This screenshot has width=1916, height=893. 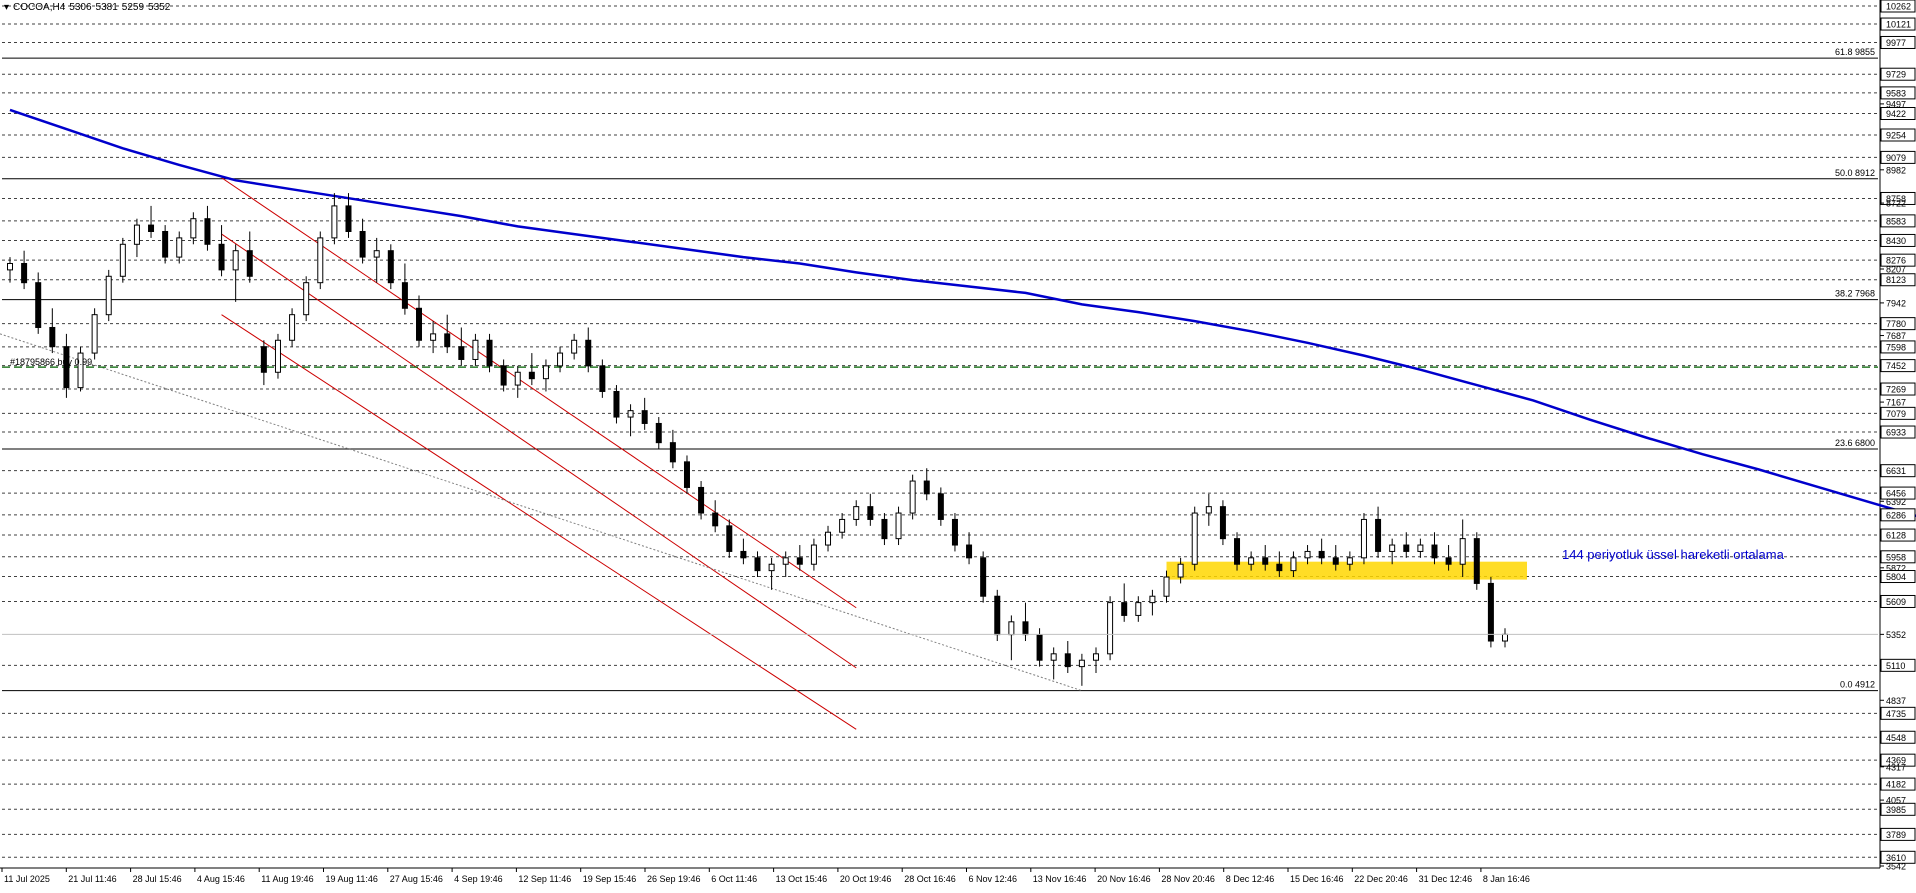 I want to click on time-label: 22 Dec 20:46, so click(x=1381, y=879).